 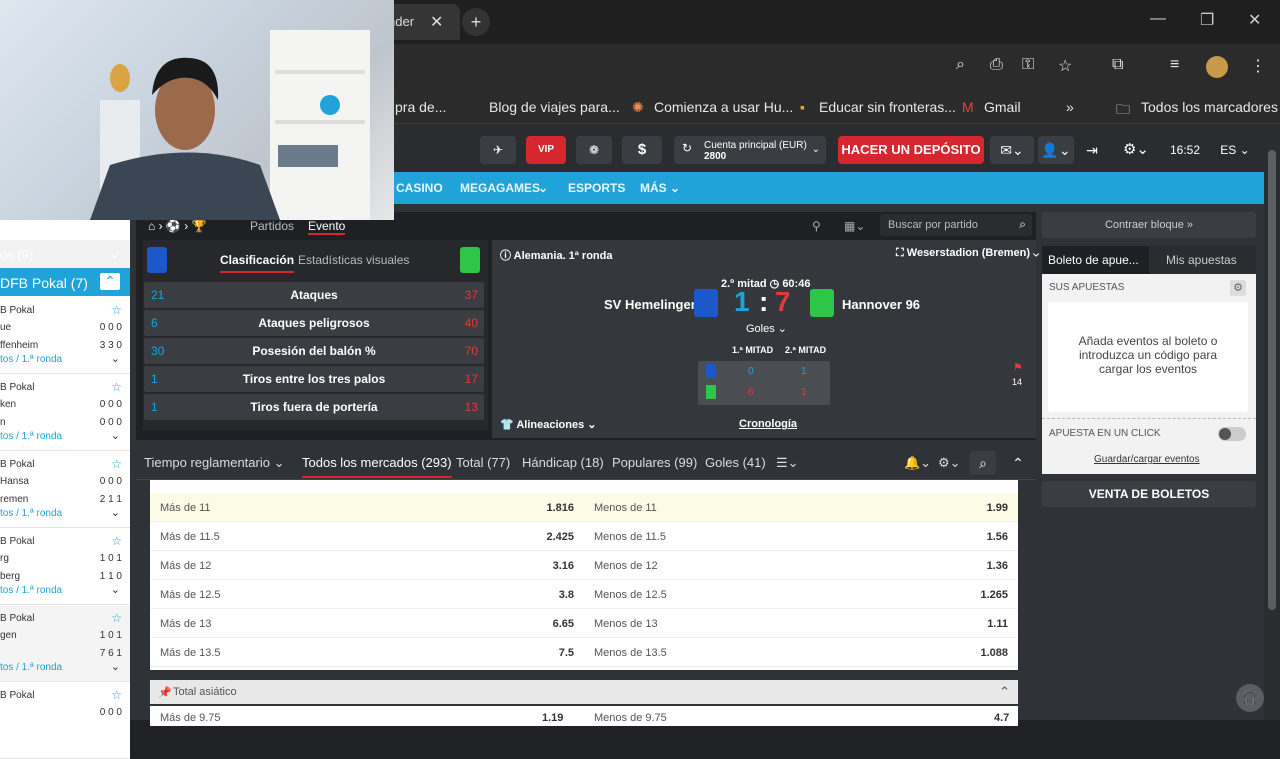 I want to click on timeline-link: Cronología, so click(x=768, y=424).